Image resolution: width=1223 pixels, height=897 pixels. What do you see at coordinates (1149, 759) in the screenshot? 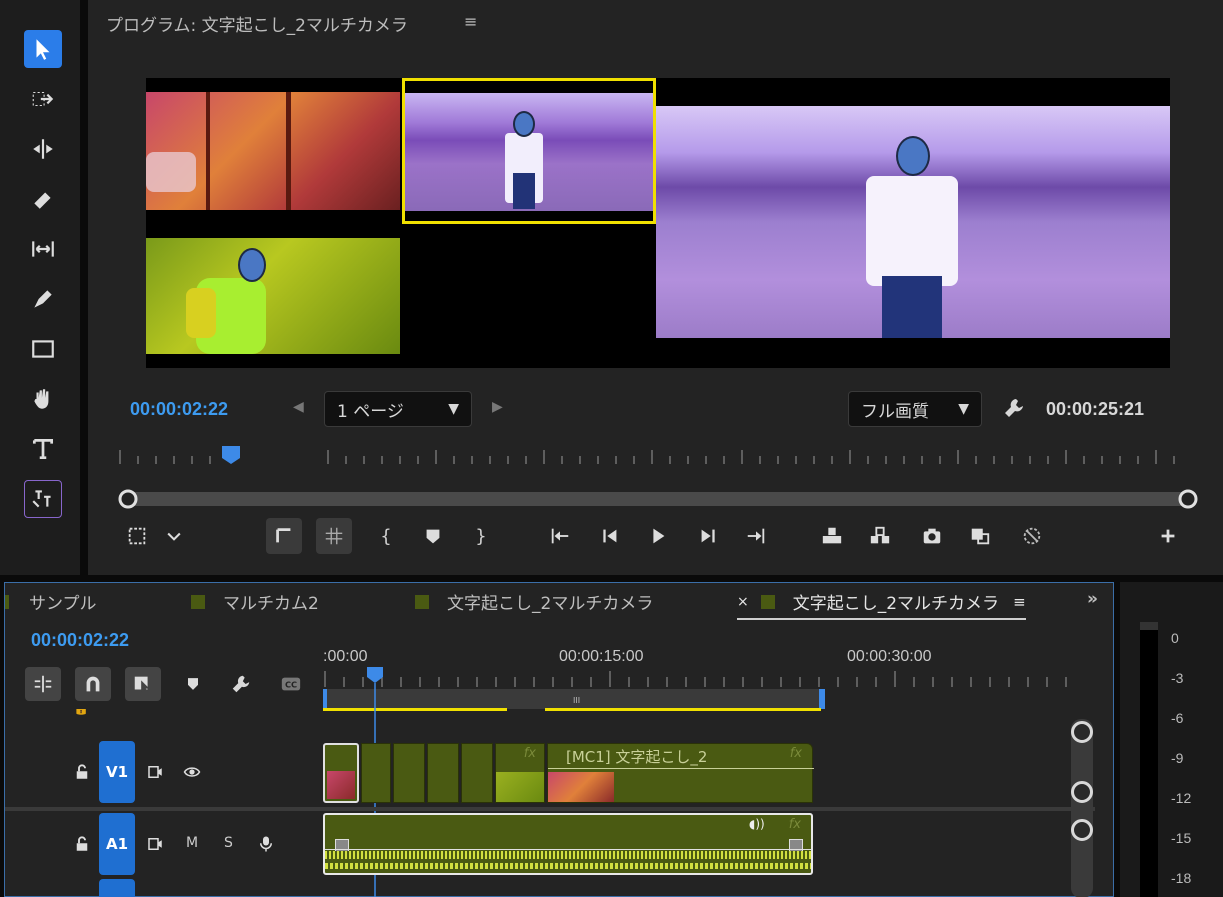
I see `meter-bar` at bounding box center [1149, 759].